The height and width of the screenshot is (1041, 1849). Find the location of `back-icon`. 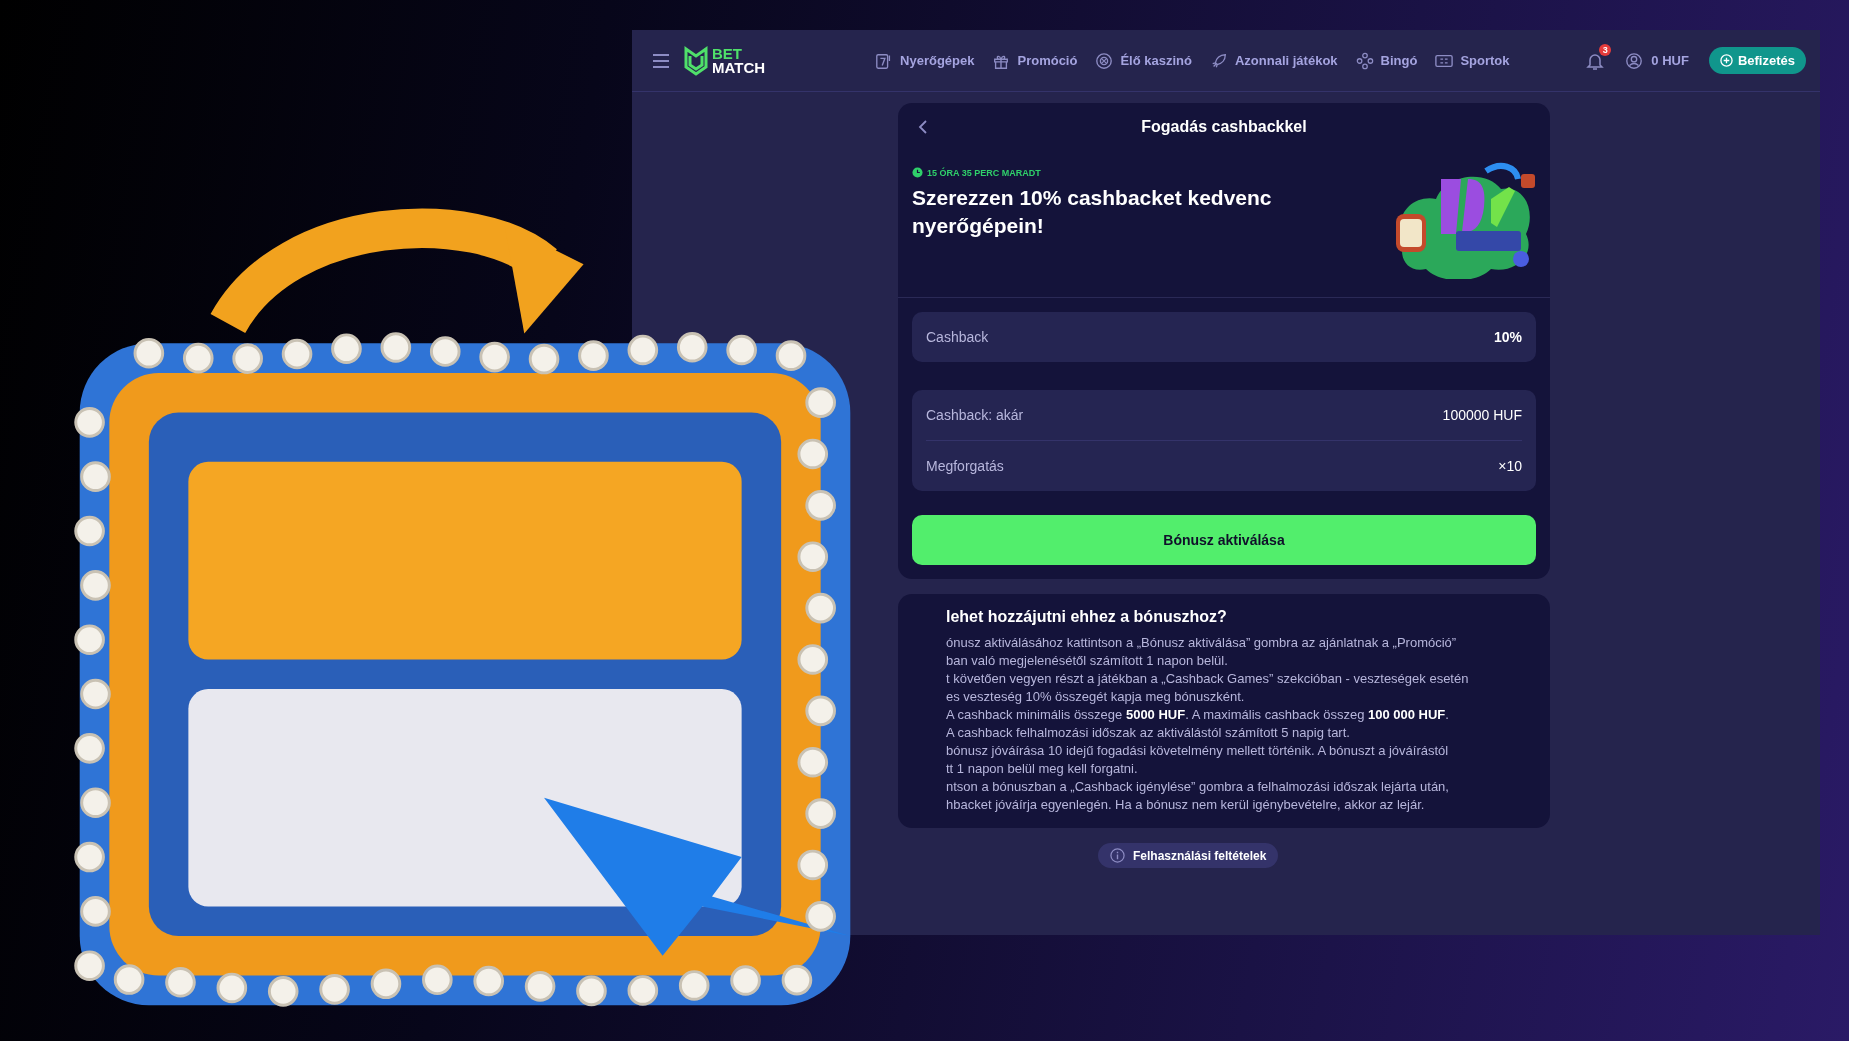

back-icon is located at coordinates (923, 127).